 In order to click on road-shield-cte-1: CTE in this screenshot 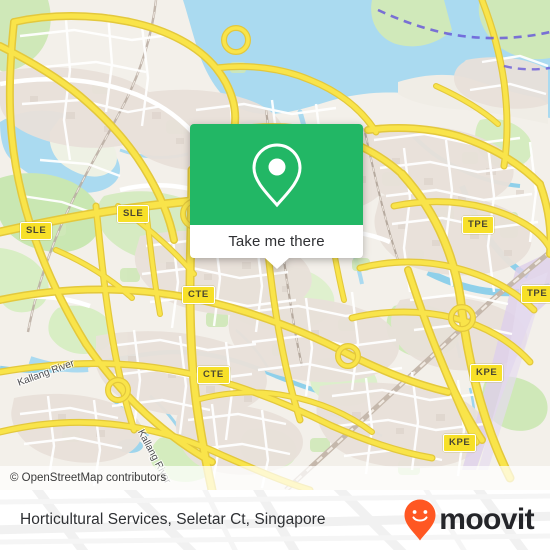, I will do `click(198, 295)`.